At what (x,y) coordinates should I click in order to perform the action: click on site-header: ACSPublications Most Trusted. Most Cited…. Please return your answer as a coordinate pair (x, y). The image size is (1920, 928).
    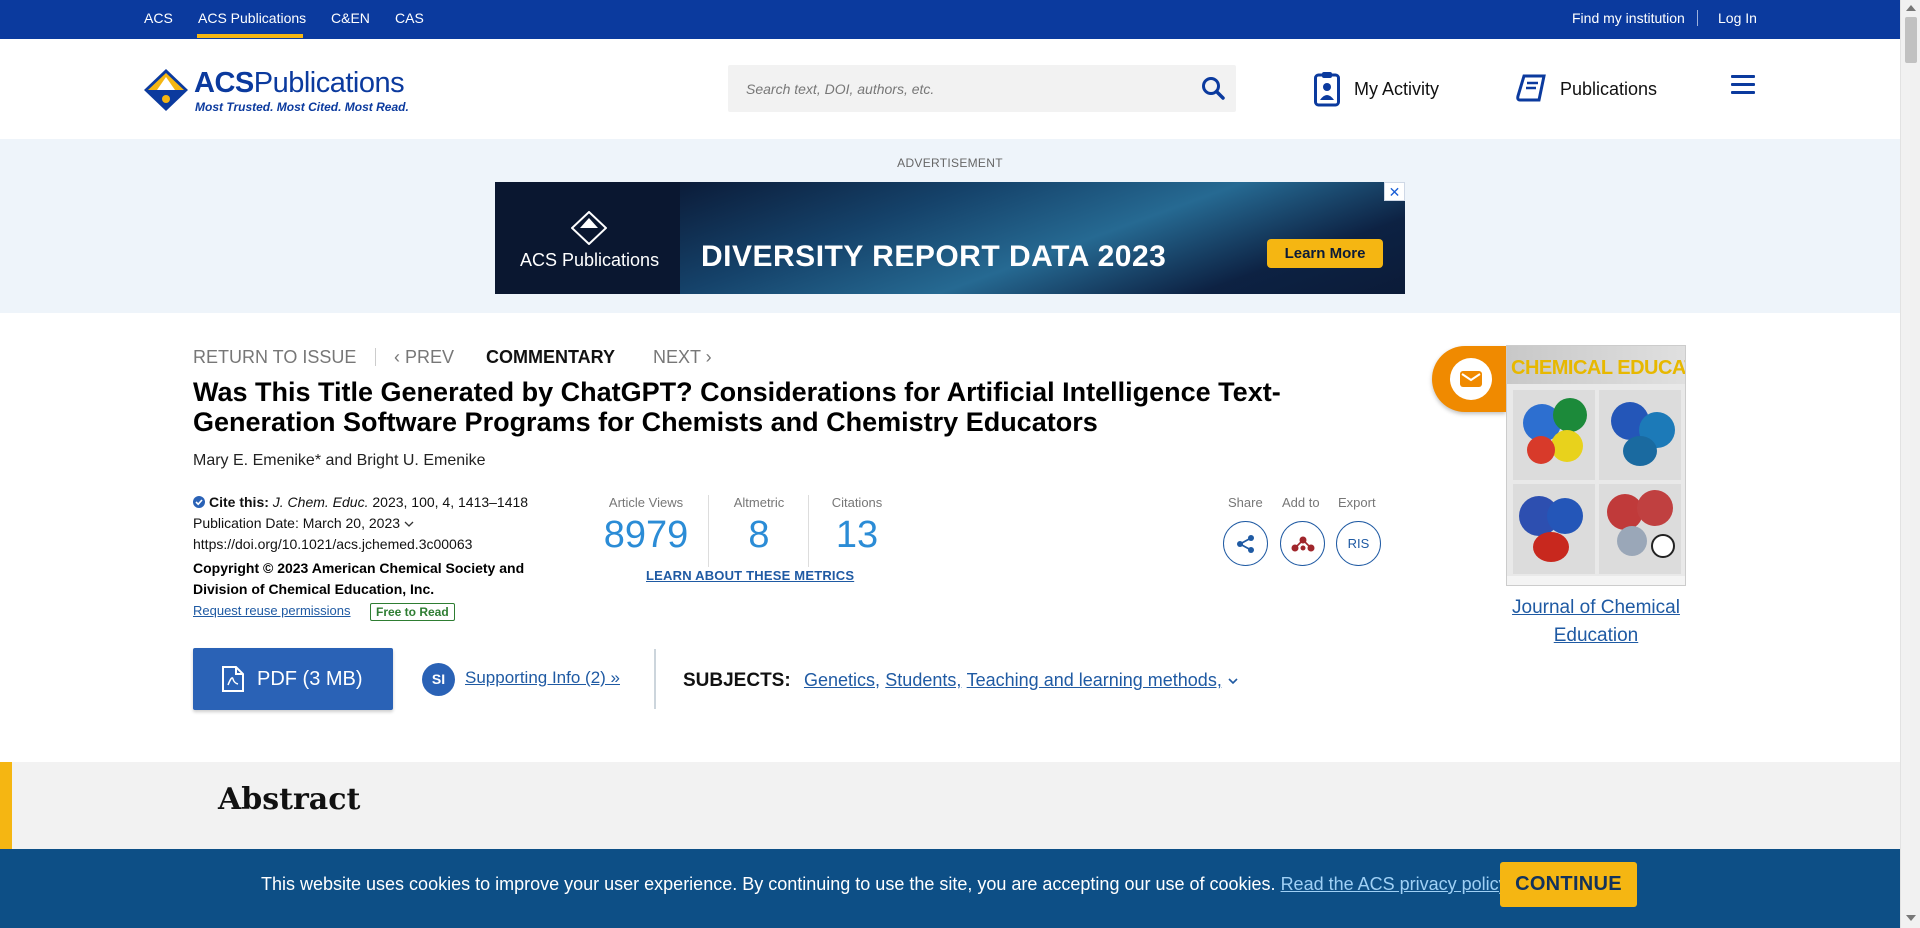
    Looking at the image, I should click on (950, 89).